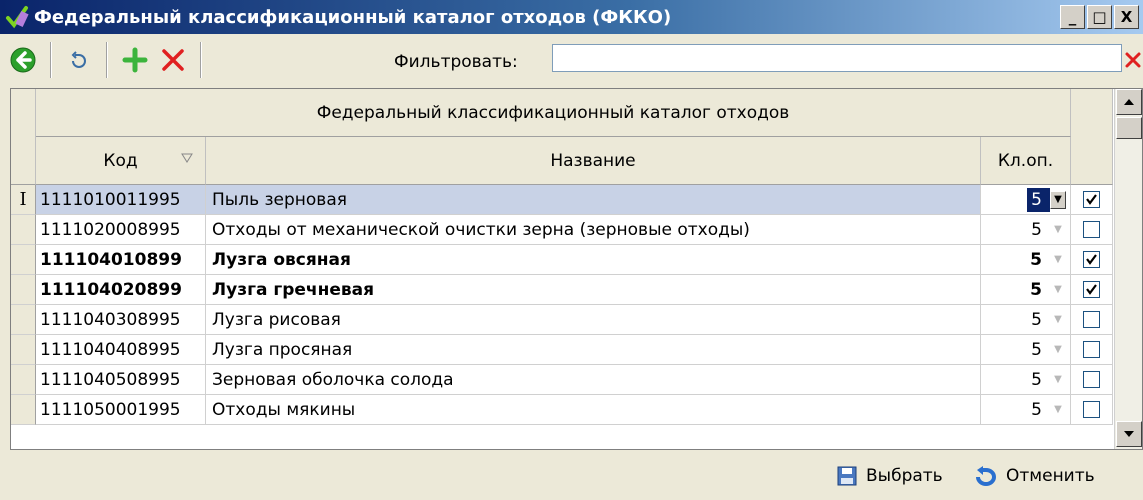 This screenshot has width=1143, height=500. I want to click on cell-code: 111104020899, so click(121, 290).